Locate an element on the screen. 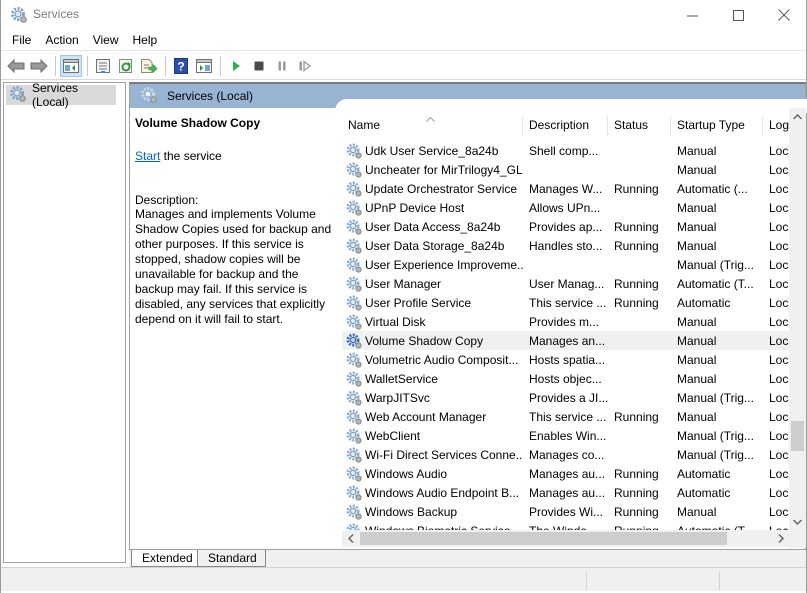 The height and width of the screenshot is (593, 807). column-header-name: Name is located at coordinates (432, 124).